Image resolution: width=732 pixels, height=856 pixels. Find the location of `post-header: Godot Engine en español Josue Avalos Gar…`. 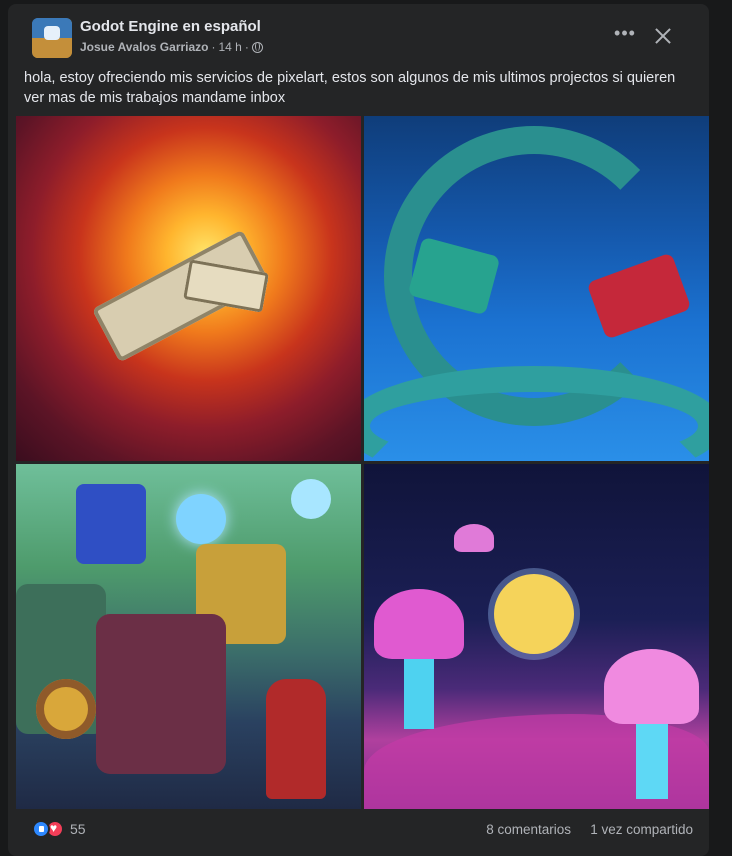

post-header: Godot Engine en español Josue Avalos Gar… is located at coordinates (358, 38).